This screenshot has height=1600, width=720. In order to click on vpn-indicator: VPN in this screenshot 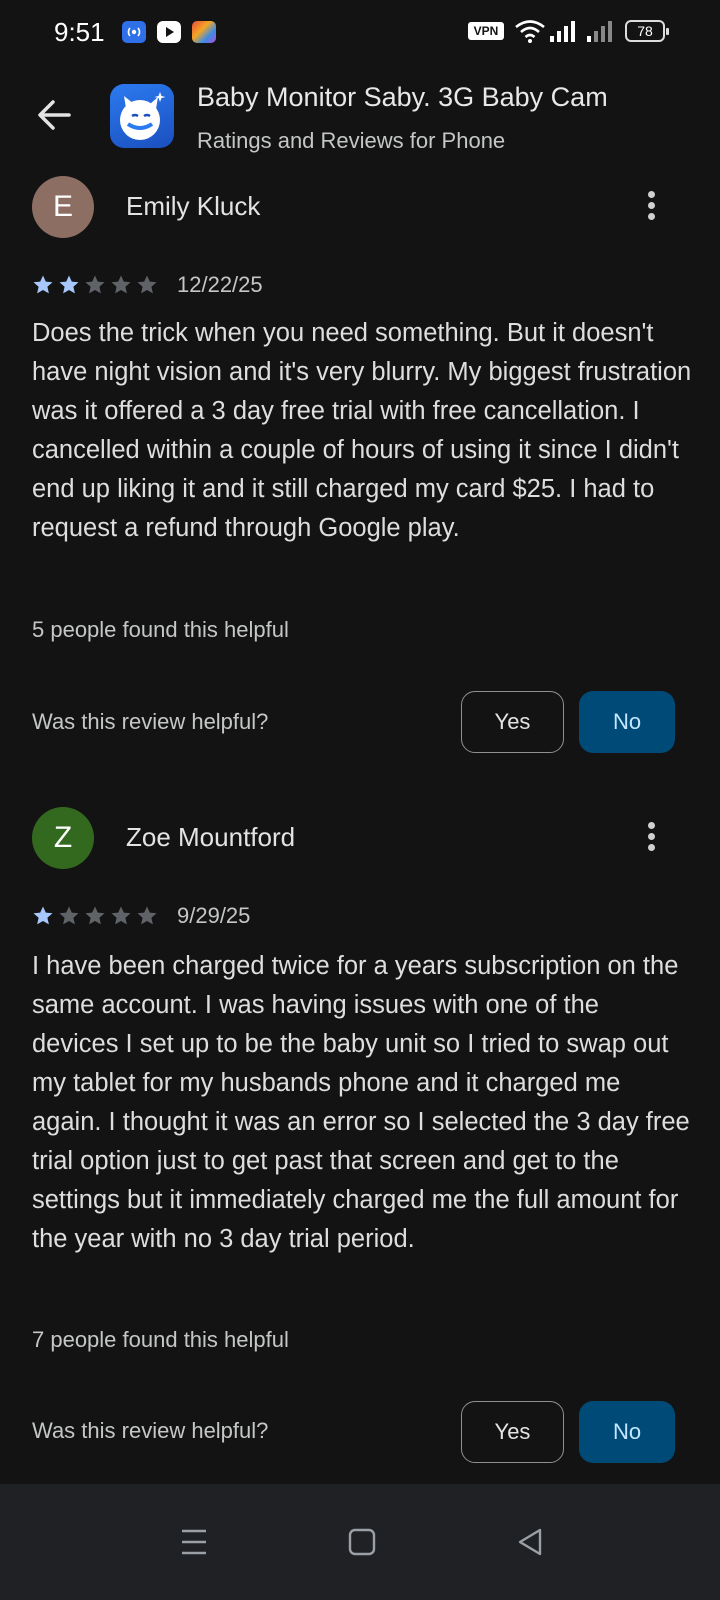, I will do `click(486, 31)`.